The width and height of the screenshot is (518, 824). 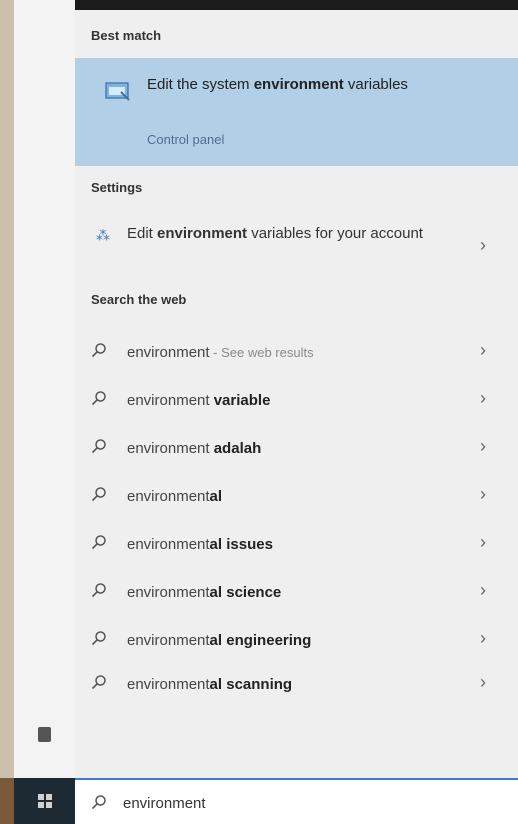 What do you see at coordinates (199, 400) in the screenshot?
I see `web-result-label: environment variable` at bounding box center [199, 400].